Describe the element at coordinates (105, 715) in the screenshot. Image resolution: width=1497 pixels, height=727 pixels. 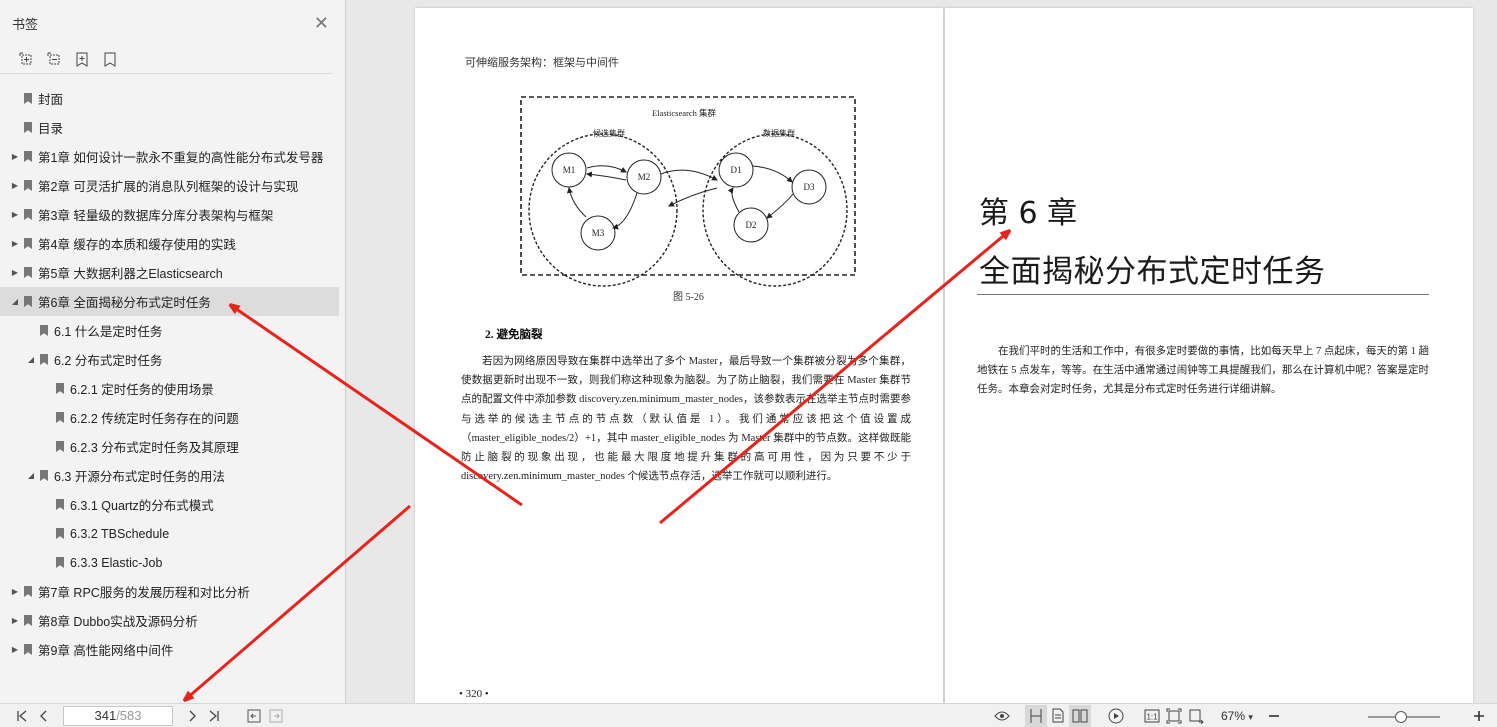
I see `current-page: 341` at that location.